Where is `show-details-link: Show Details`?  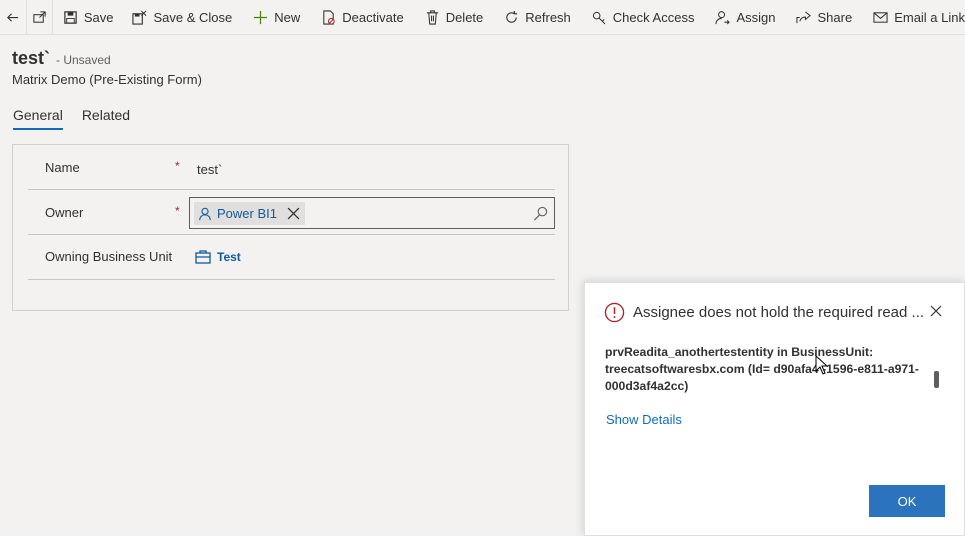
show-details-link: Show Details is located at coordinates (644, 419).